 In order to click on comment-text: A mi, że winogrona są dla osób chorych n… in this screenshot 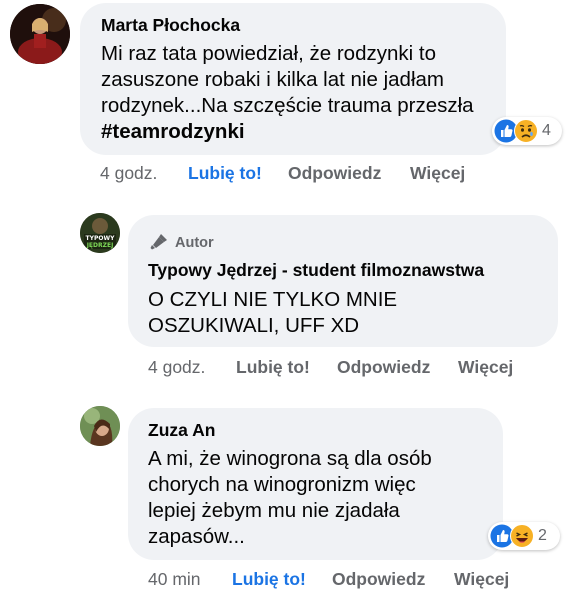, I will do `click(290, 497)`.